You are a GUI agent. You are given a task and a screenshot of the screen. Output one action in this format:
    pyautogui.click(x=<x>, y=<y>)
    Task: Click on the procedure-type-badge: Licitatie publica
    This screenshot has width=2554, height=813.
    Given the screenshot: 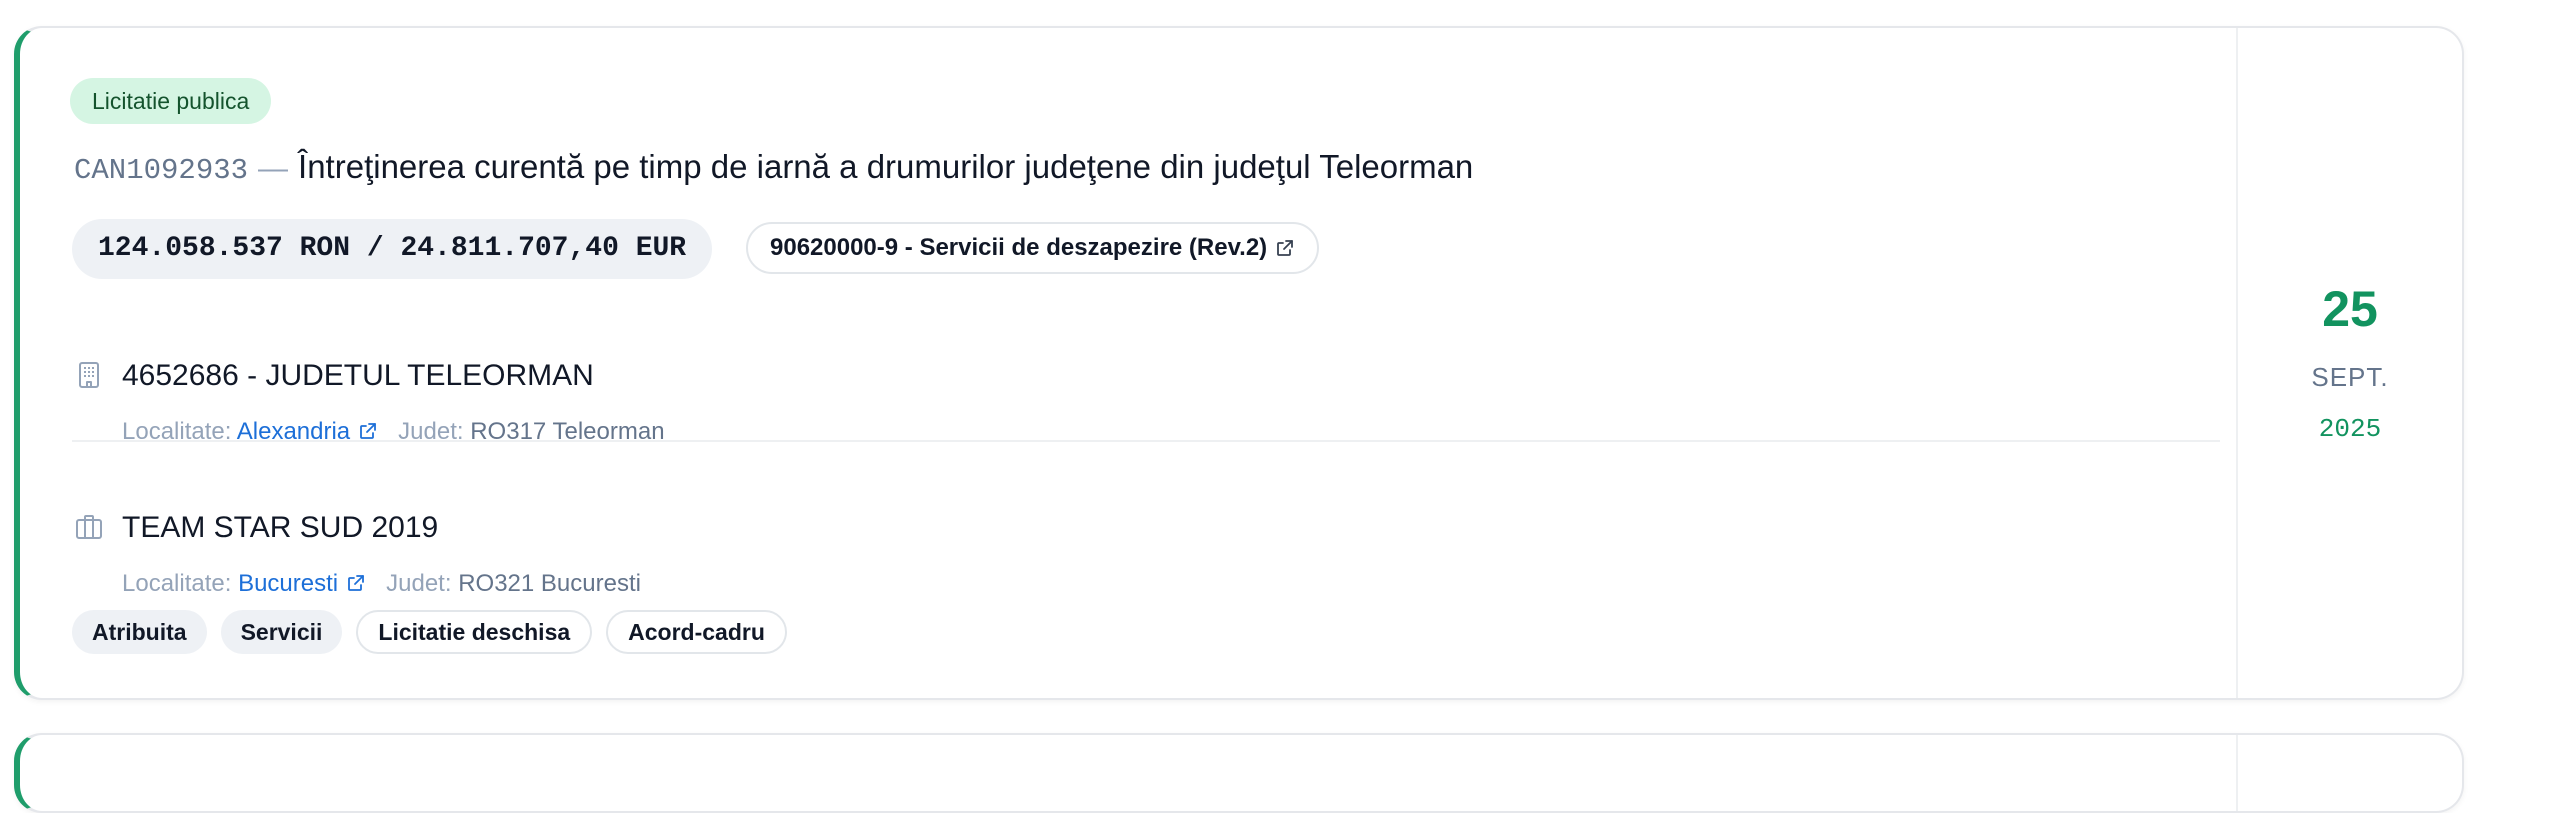 What is the action you would take?
    pyautogui.click(x=171, y=101)
    